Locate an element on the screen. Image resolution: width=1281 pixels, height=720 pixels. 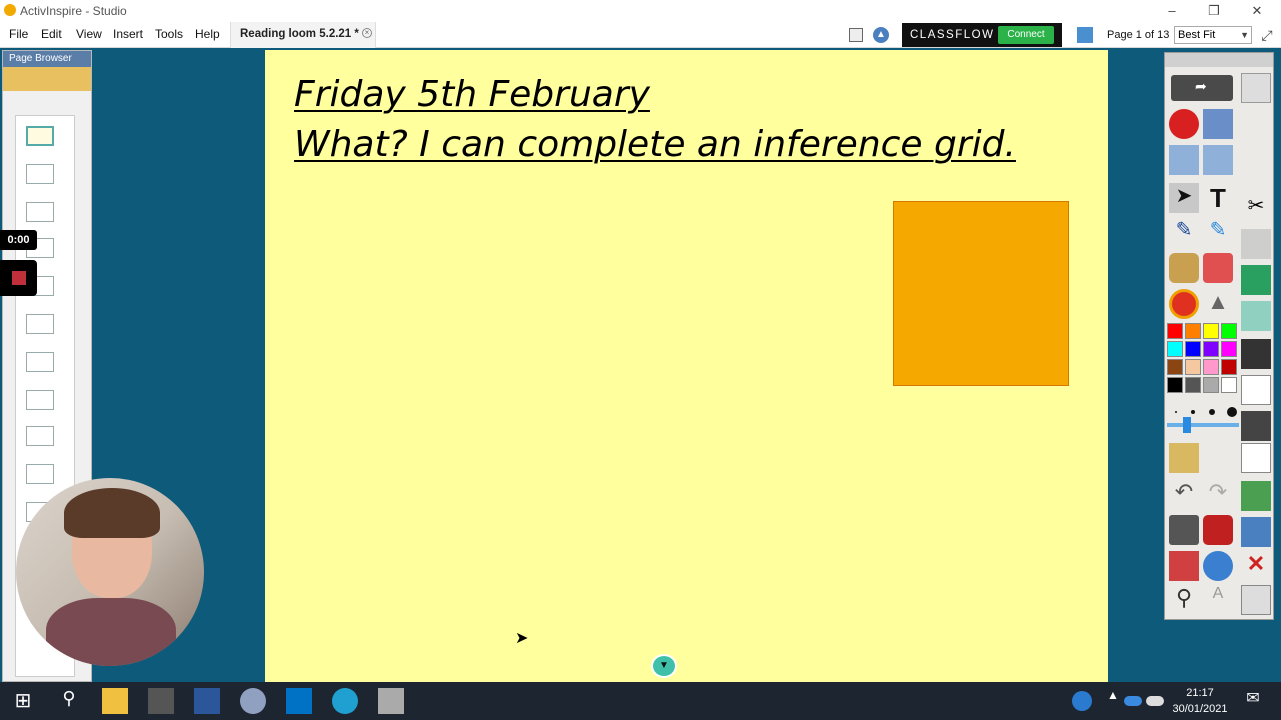
fullscreen-icon: ⤢ is located at coordinates (1267, 35).